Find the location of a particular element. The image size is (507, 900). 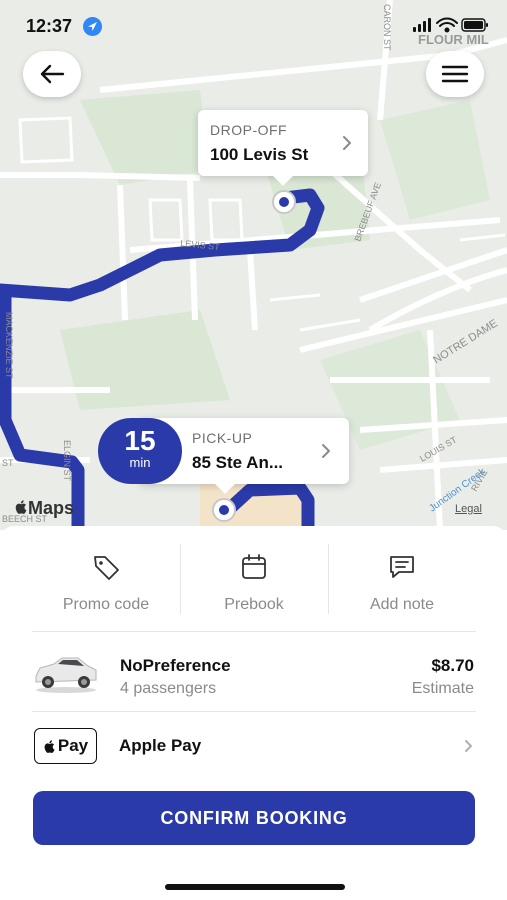

status-indicators is located at coordinates (451, 27).